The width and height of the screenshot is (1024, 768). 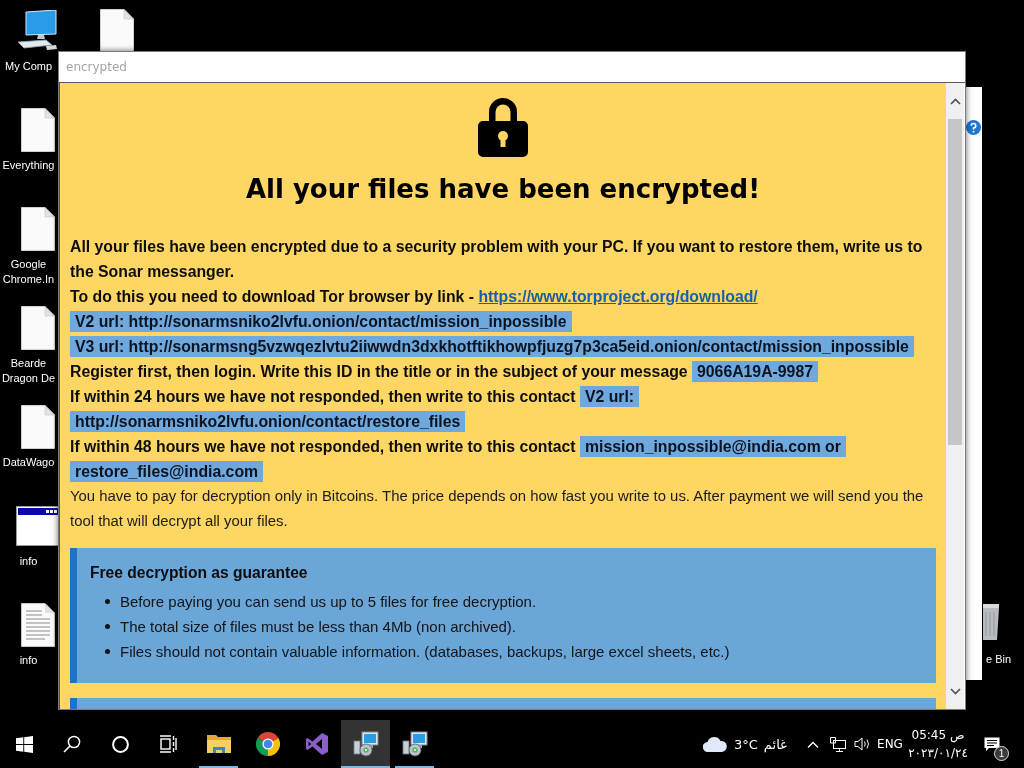 What do you see at coordinates (991, 622) in the screenshot?
I see `trash-bin-icon` at bounding box center [991, 622].